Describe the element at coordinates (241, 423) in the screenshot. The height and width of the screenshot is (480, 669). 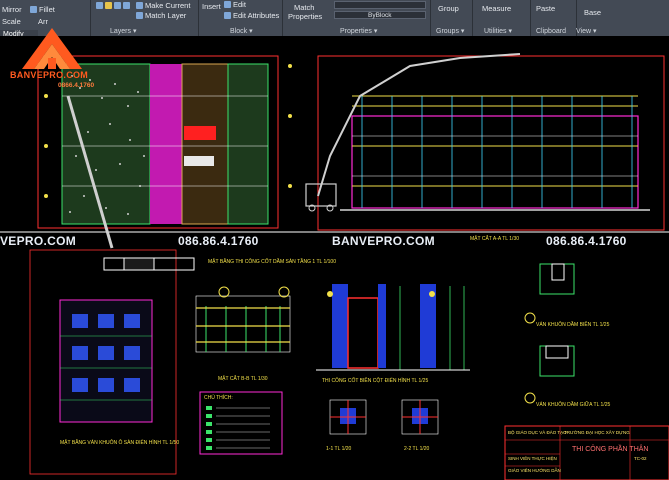
I see `legend-box` at that location.